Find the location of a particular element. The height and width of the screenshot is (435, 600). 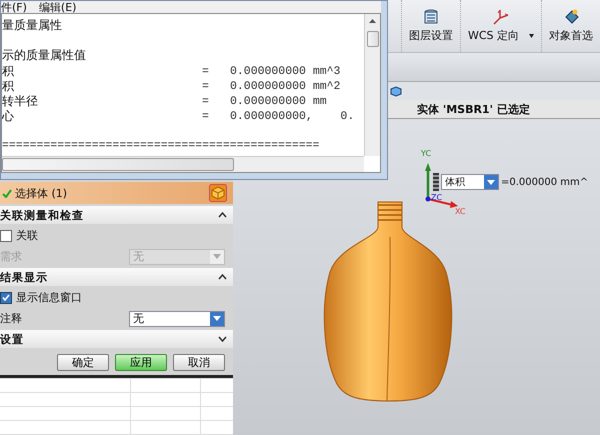

axis-label: XC is located at coordinates (460, 211).